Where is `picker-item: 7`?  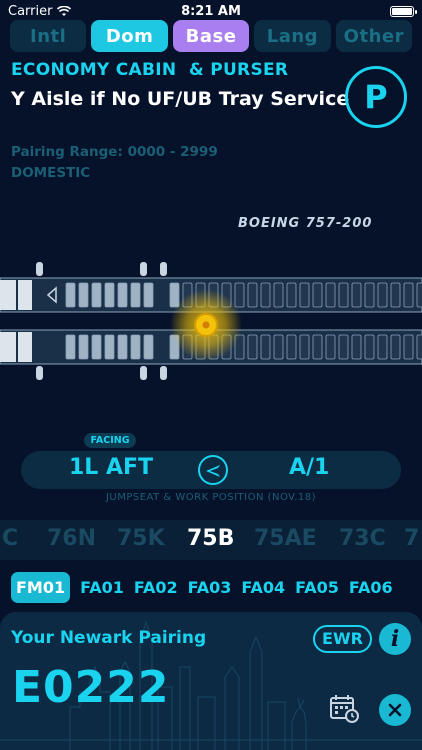 picker-item: 7 is located at coordinates (411, 538).